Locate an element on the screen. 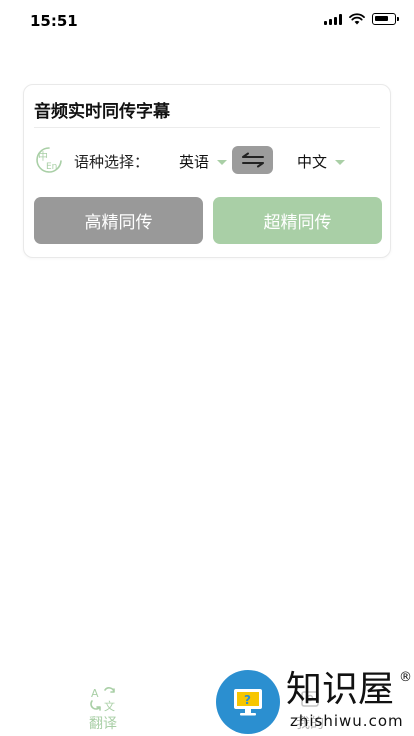 The image size is (414, 736). status-icons is located at coordinates (361, 19).